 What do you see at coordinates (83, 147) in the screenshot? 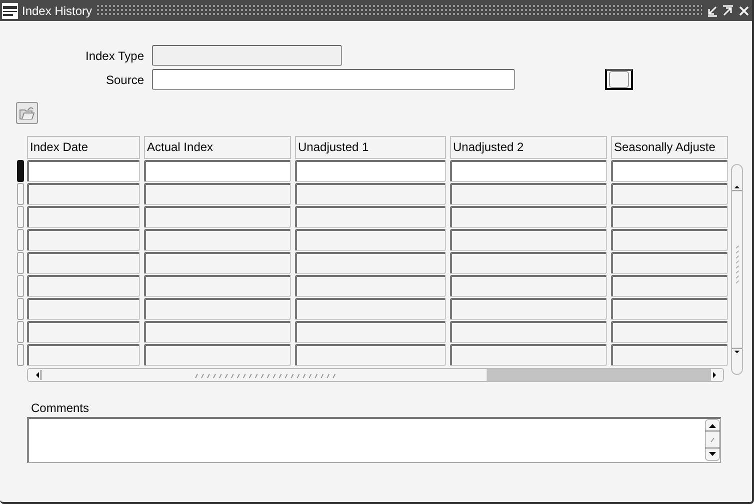
I see `column-header: Index Date` at bounding box center [83, 147].